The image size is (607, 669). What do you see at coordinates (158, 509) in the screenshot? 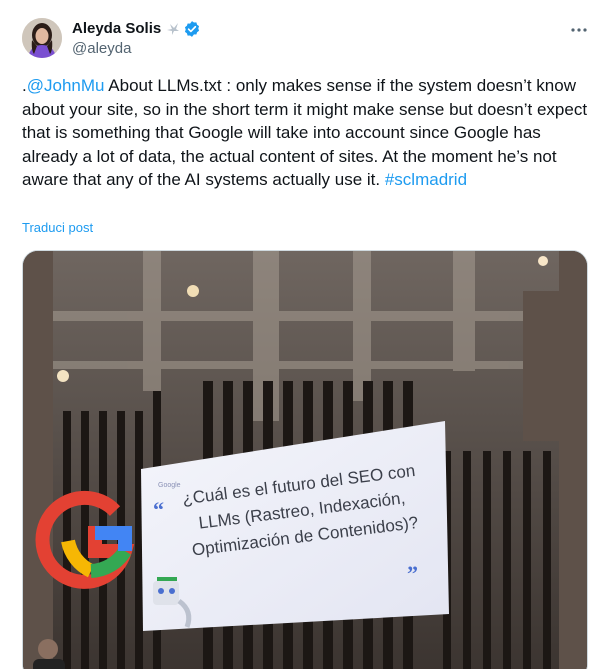
I see `open-quote-icon: “` at bounding box center [158, 509].